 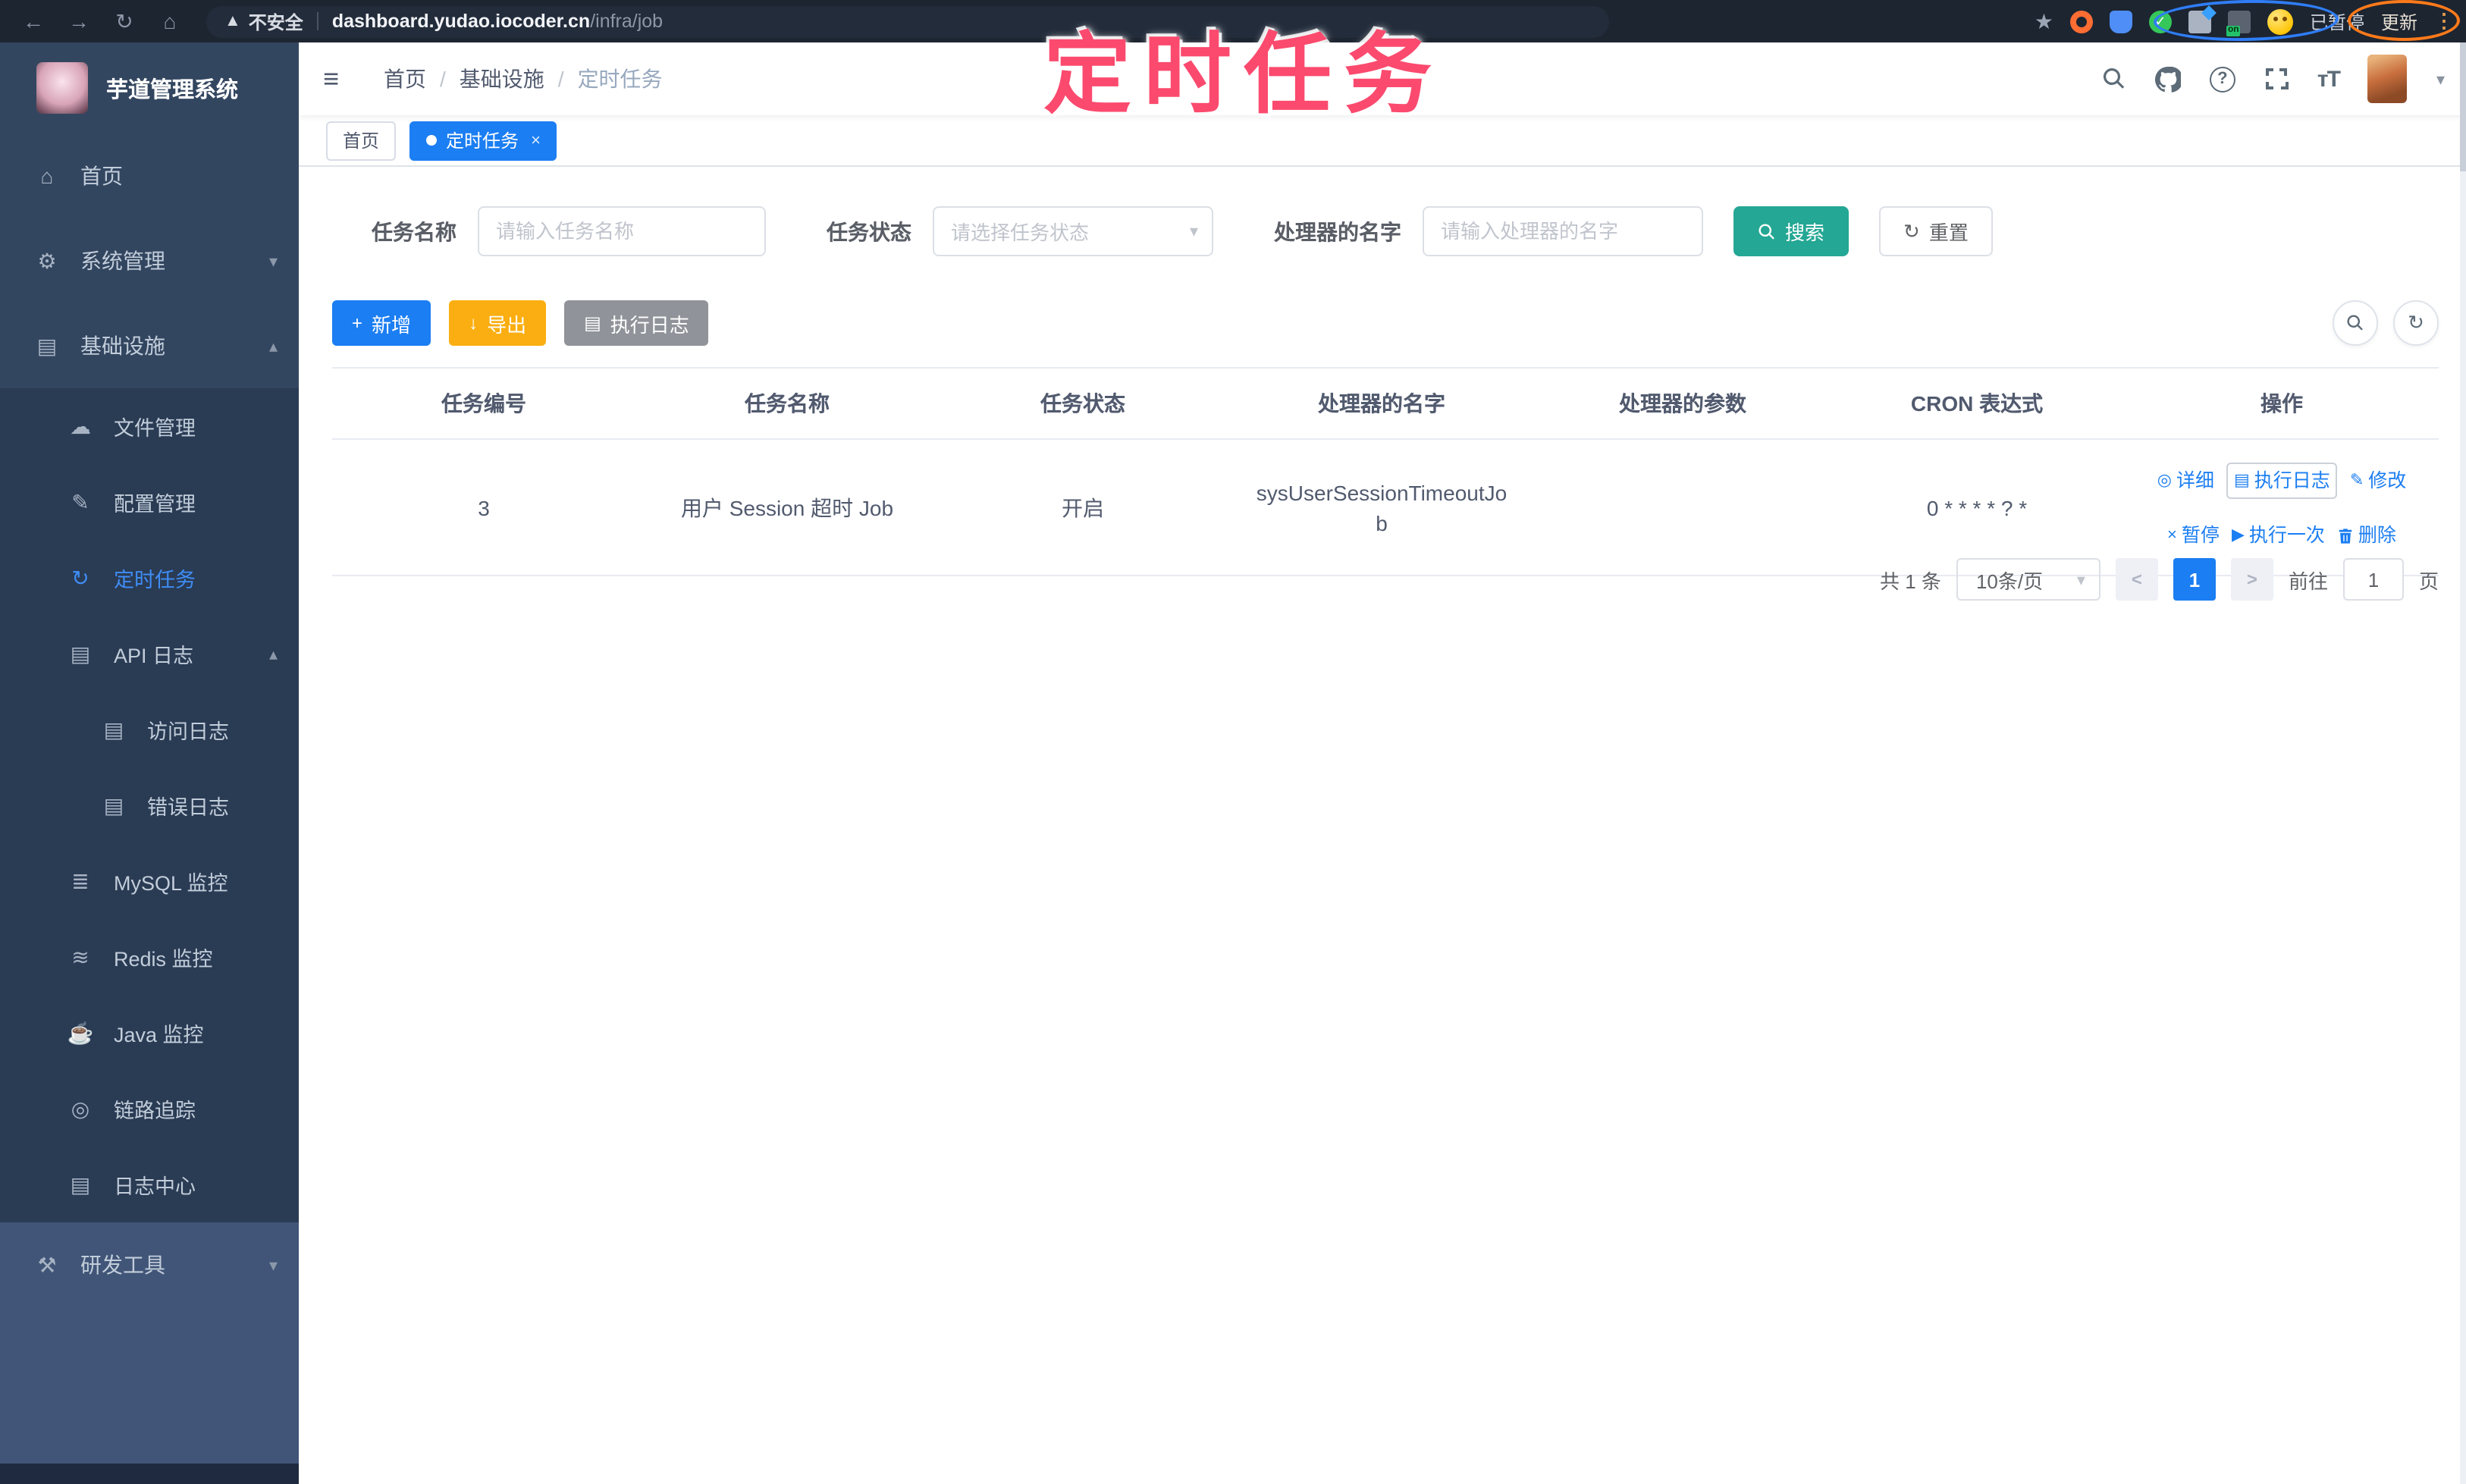 I want to click on home-icon: ⌂, so click(x=170, y=21).